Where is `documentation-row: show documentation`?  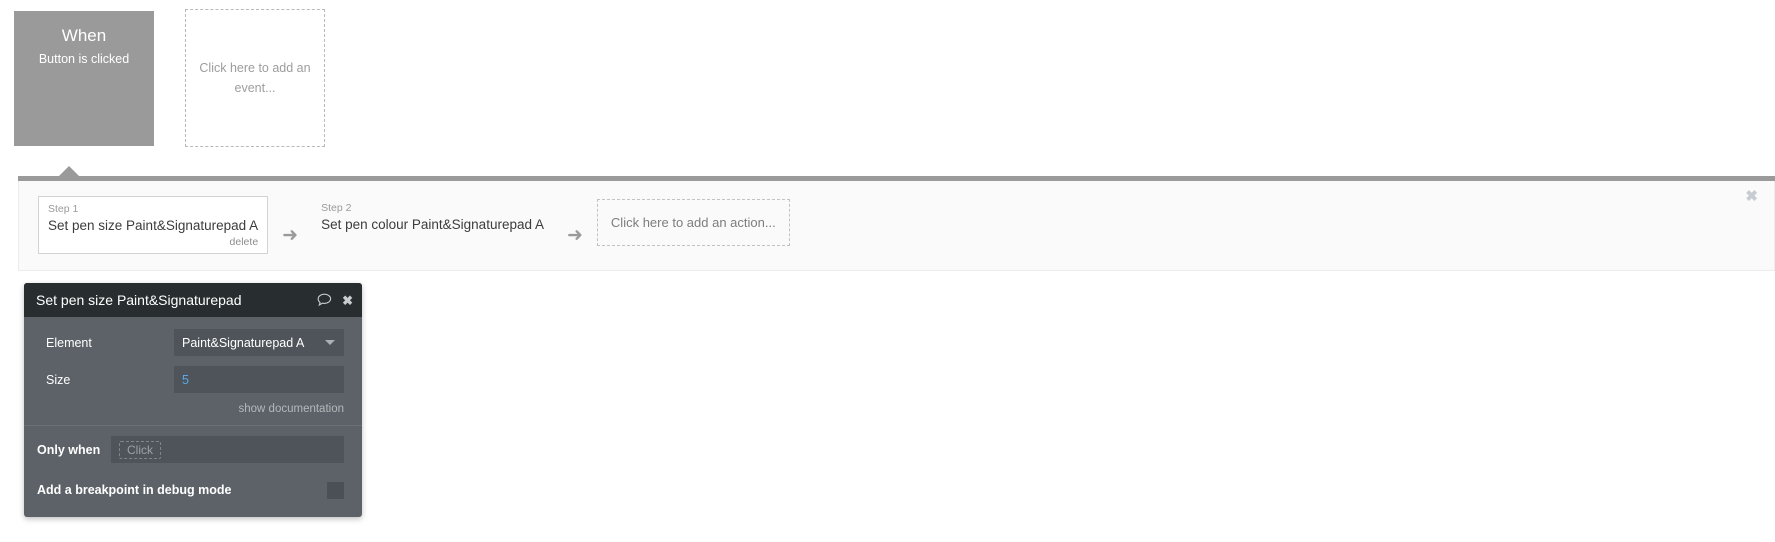 documentation-row: show documentation is located at coordinates (193, 408).